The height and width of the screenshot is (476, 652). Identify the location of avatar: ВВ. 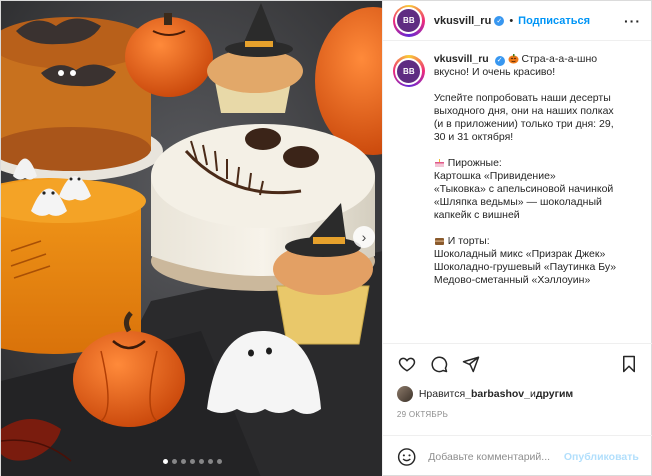
(408, 20).